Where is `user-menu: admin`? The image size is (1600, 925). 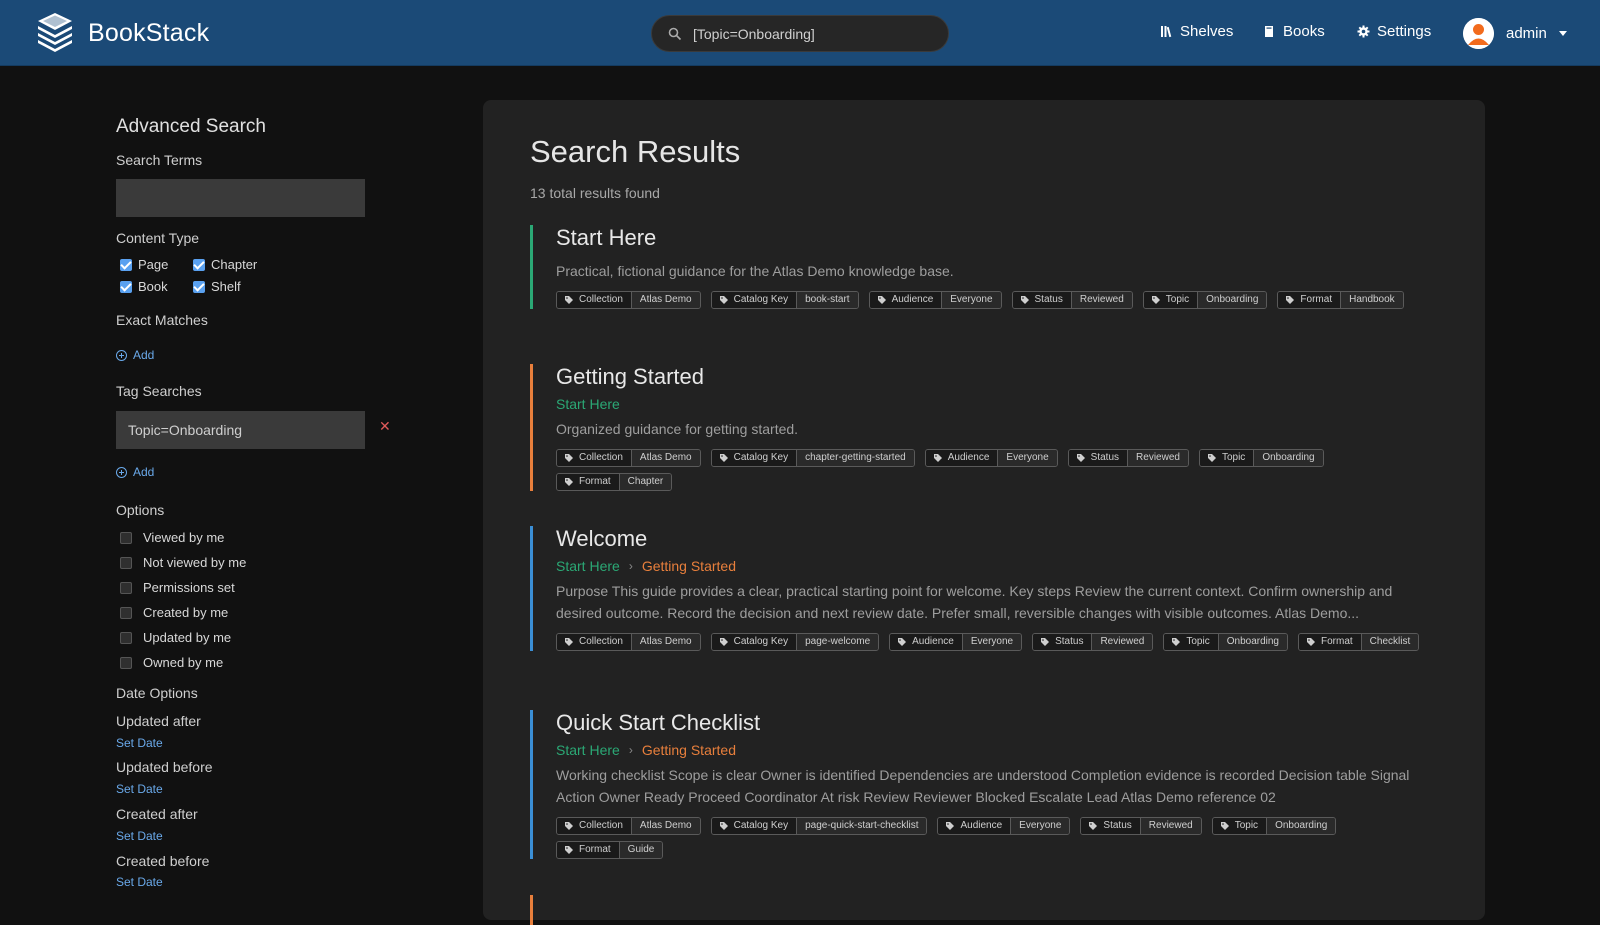 user-menu: admin is located at coordinates (1515, 33).